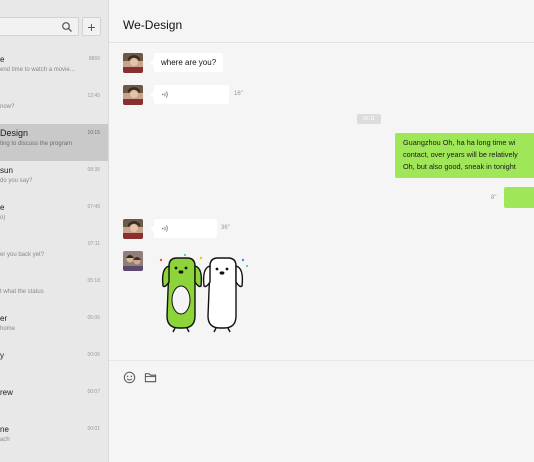 This screenshot has width=534, height=462. I want to click on sent-voice-message, so click(519, 197).